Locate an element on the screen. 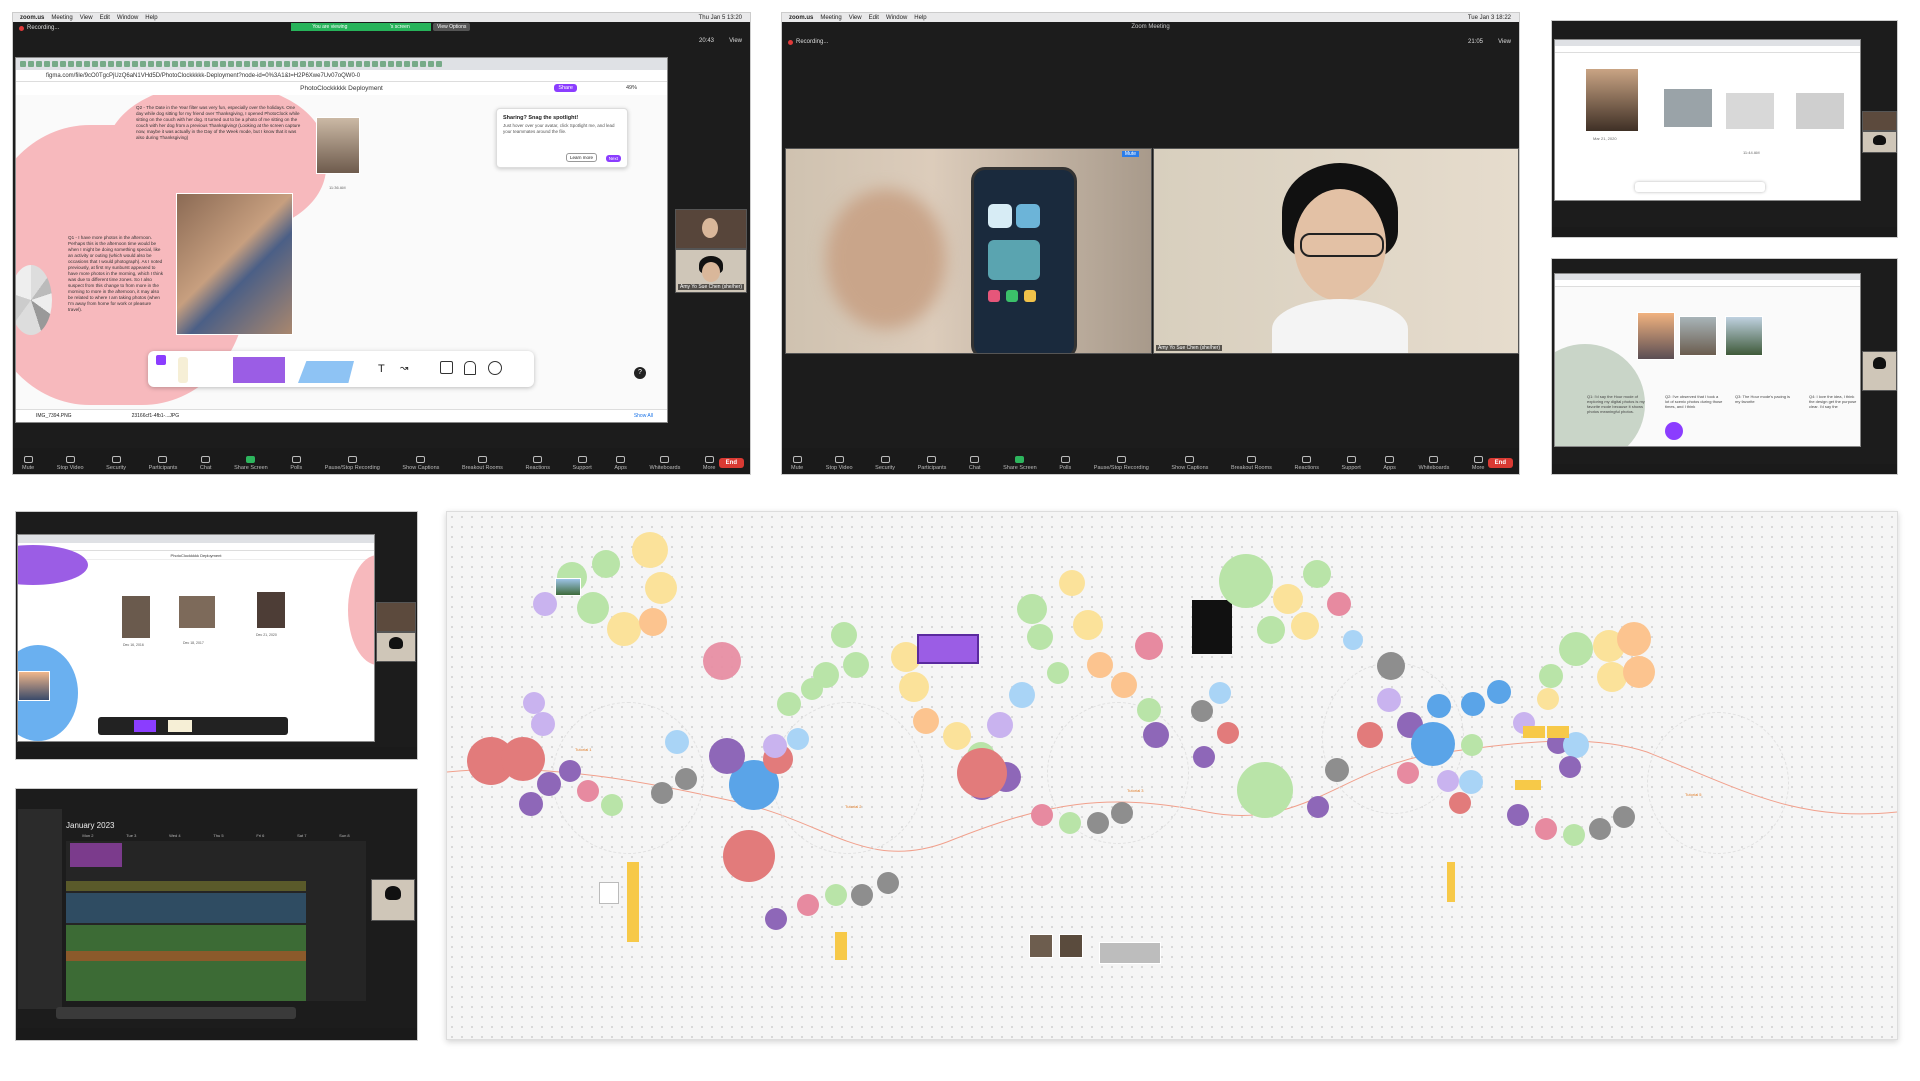 The image size is (1920, 1081). zoom-control-people: Participants is located at coordinates (163, 465).